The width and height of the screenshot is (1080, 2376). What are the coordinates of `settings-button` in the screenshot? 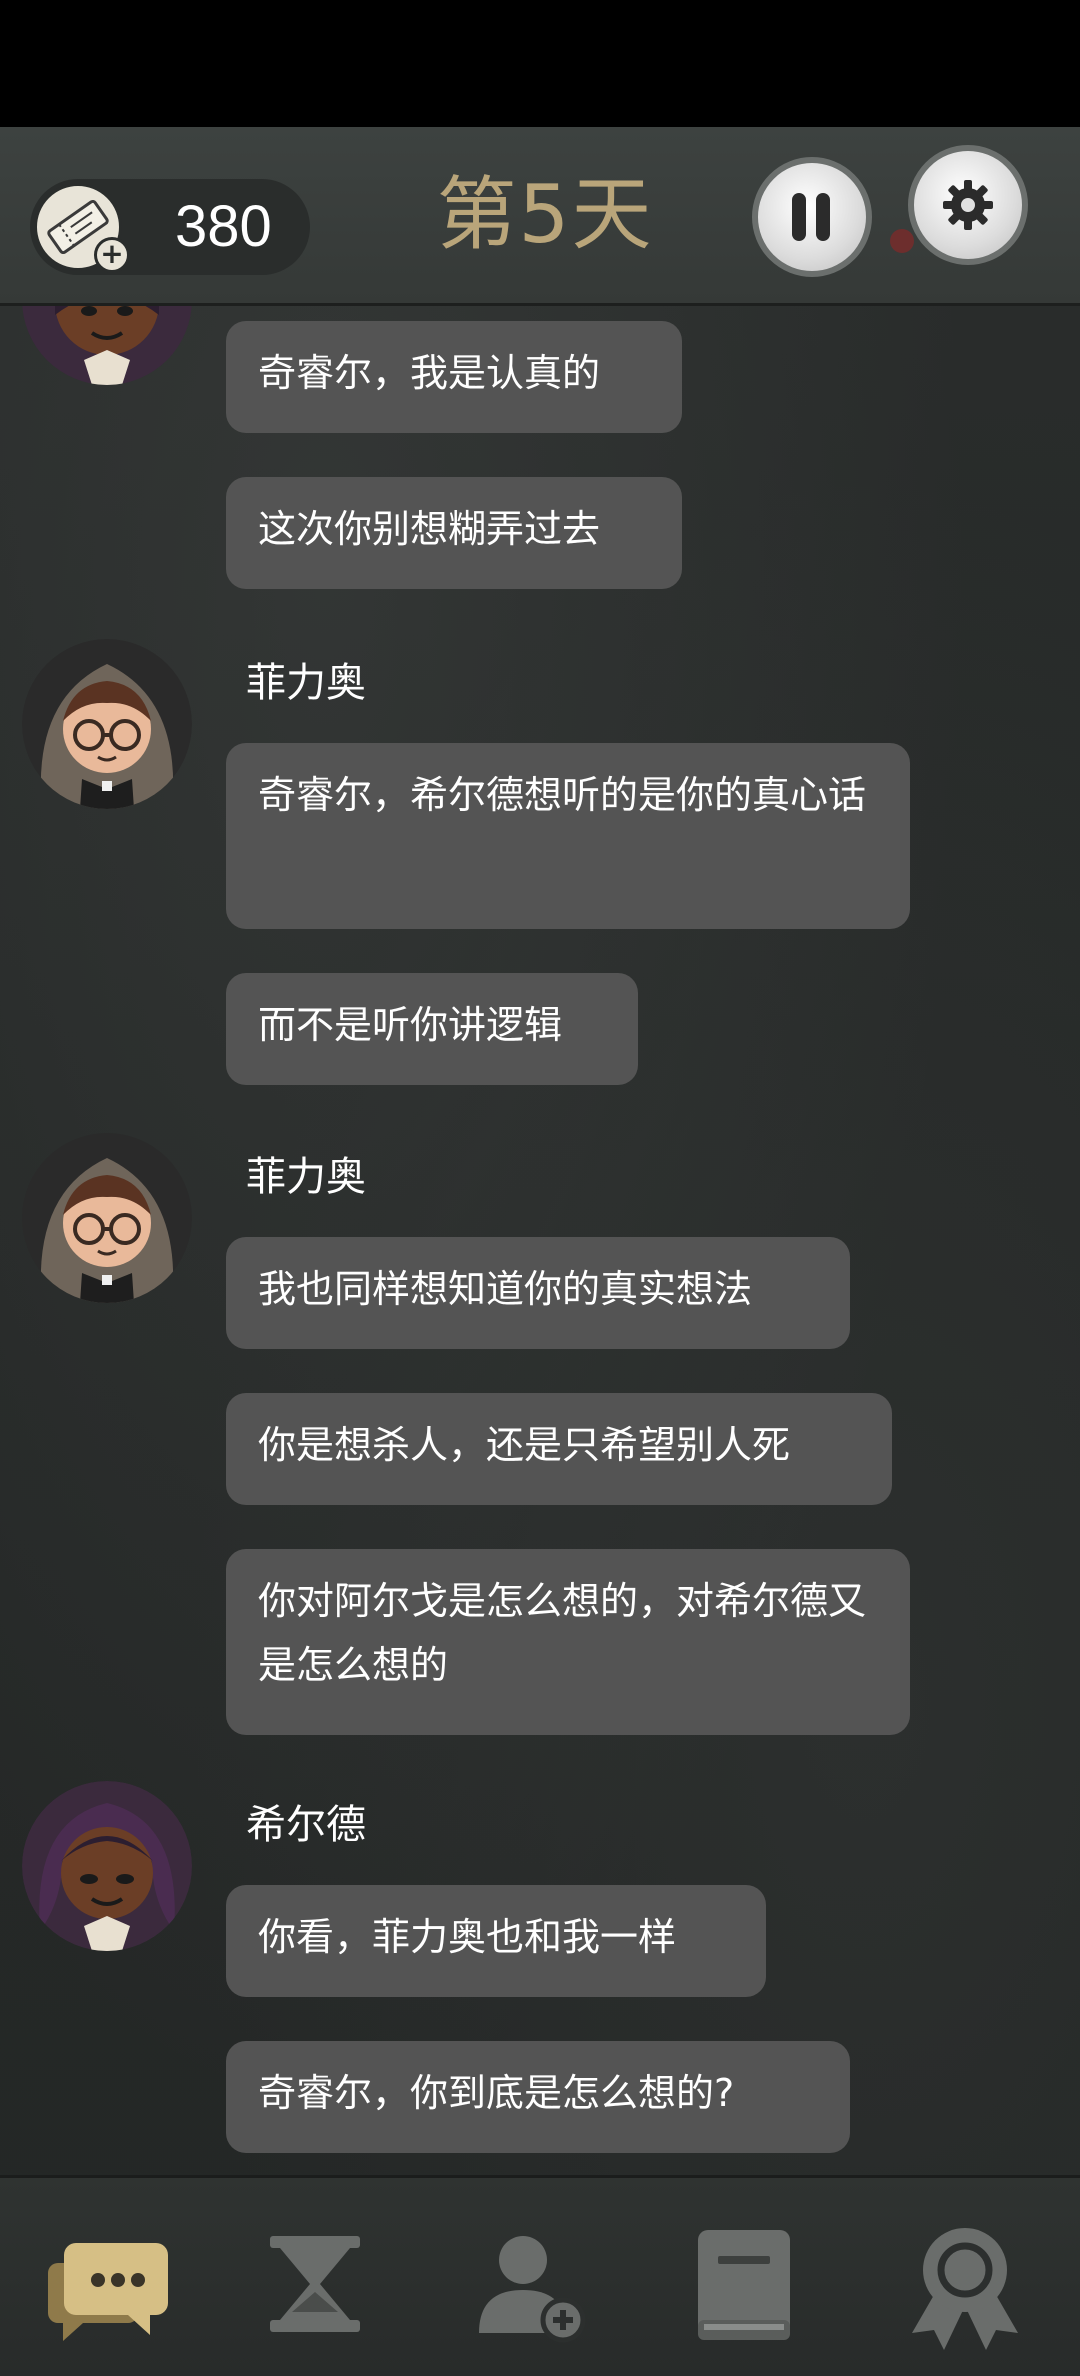 It's located at (968, 205).